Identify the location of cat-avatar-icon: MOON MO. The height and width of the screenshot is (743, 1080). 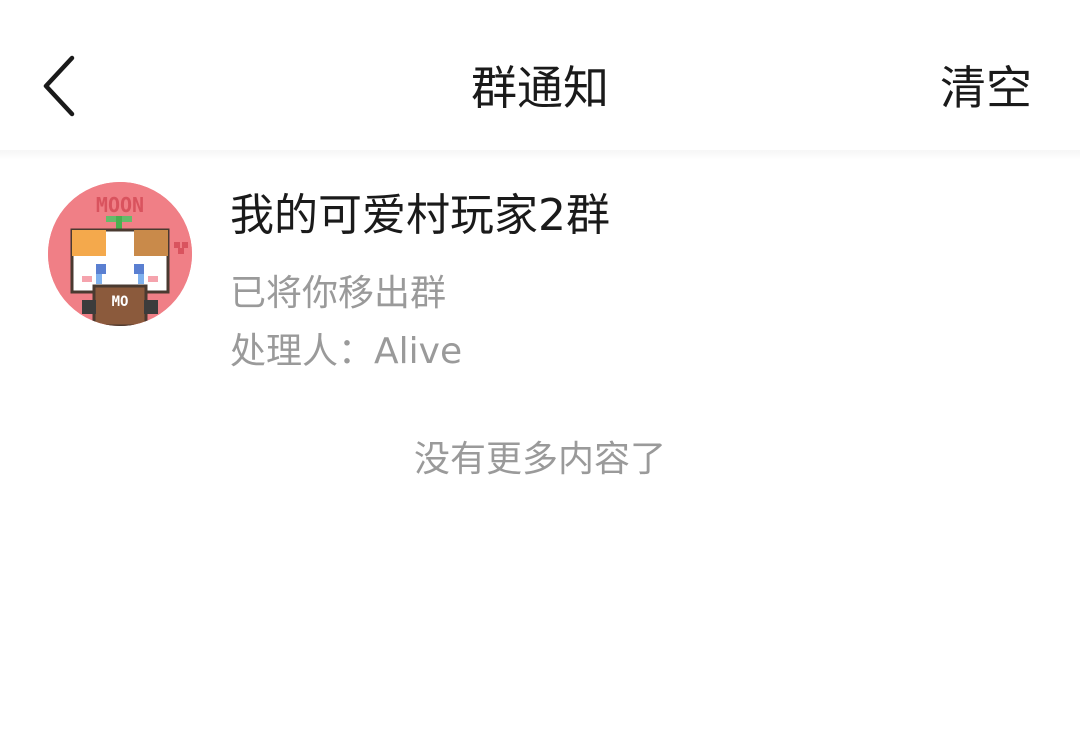
(120, 254).